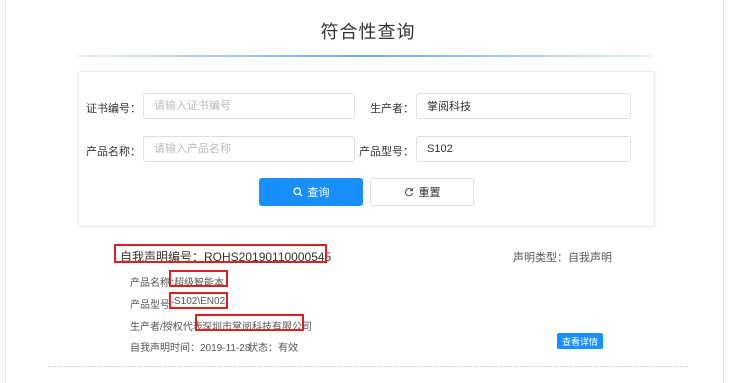 The height and width of the screenshot is (383, 736). Describe the element at coordinates (523, 149) in the screenshot. I see `product-model-input` at that location.